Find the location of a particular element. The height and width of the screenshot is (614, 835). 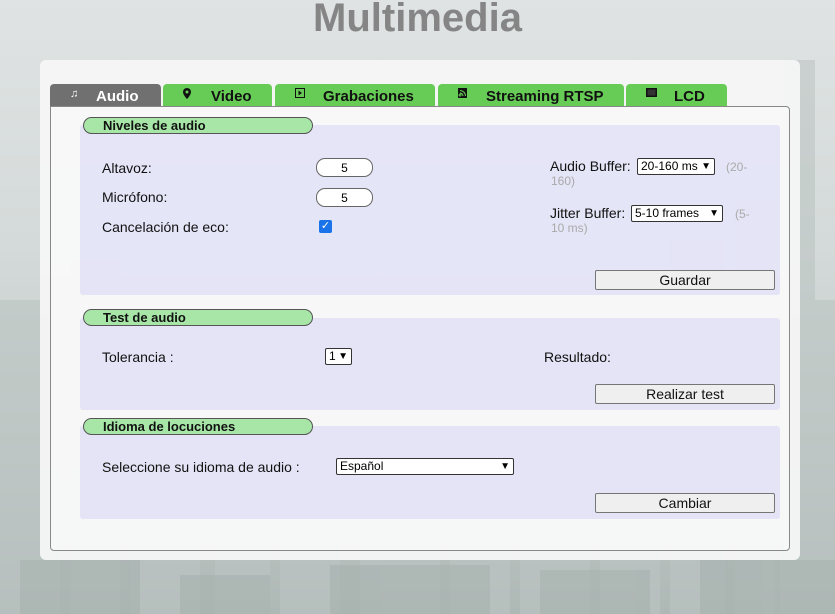

screen-icon is located at coordinates (651, 94).